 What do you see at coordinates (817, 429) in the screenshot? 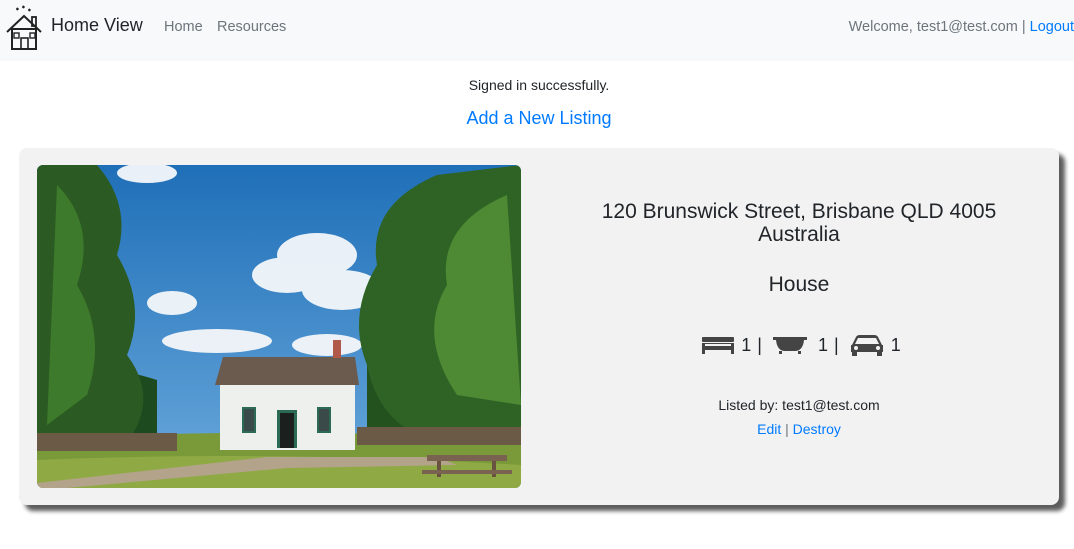
I see `destroy-link: Destroy` at bounding box center [817, 429].